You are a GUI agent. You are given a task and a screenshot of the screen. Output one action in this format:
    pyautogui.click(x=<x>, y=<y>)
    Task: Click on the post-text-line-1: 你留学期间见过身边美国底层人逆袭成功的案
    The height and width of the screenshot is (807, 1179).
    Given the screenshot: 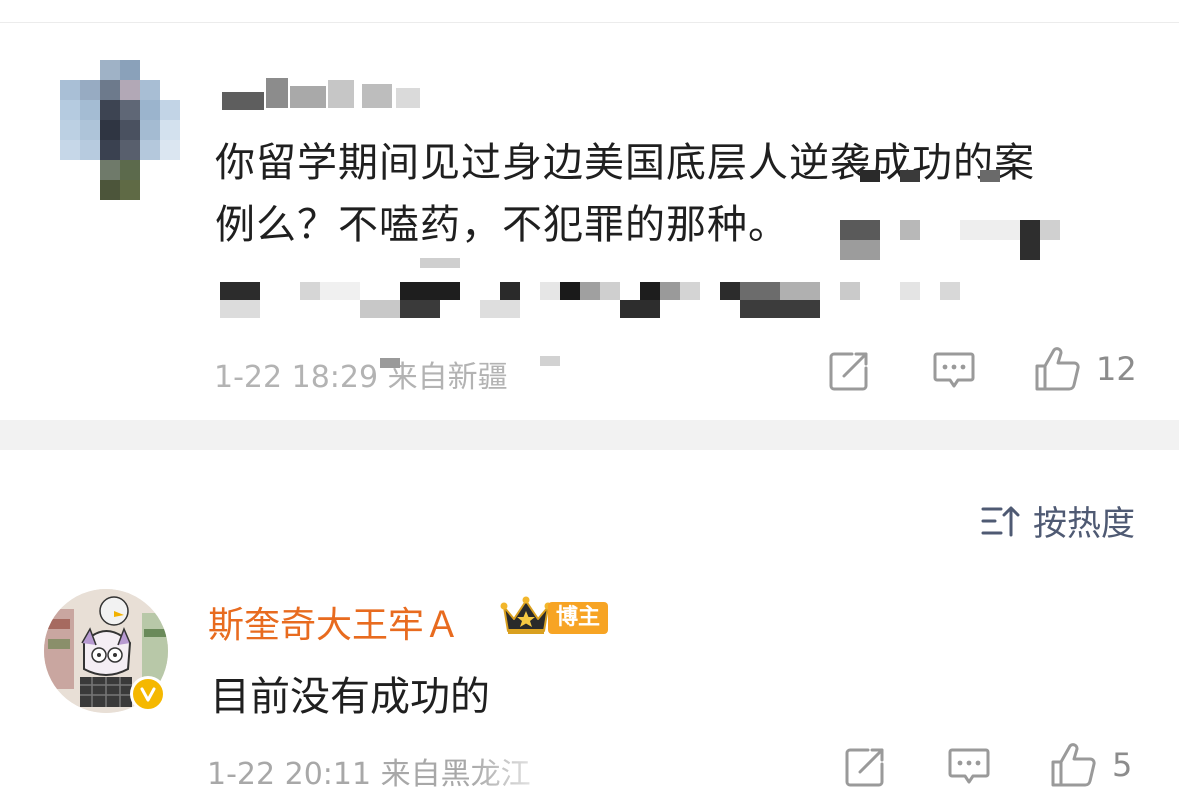 What is the action you would take?
    pyautogui.click(x=625, y=163)
    